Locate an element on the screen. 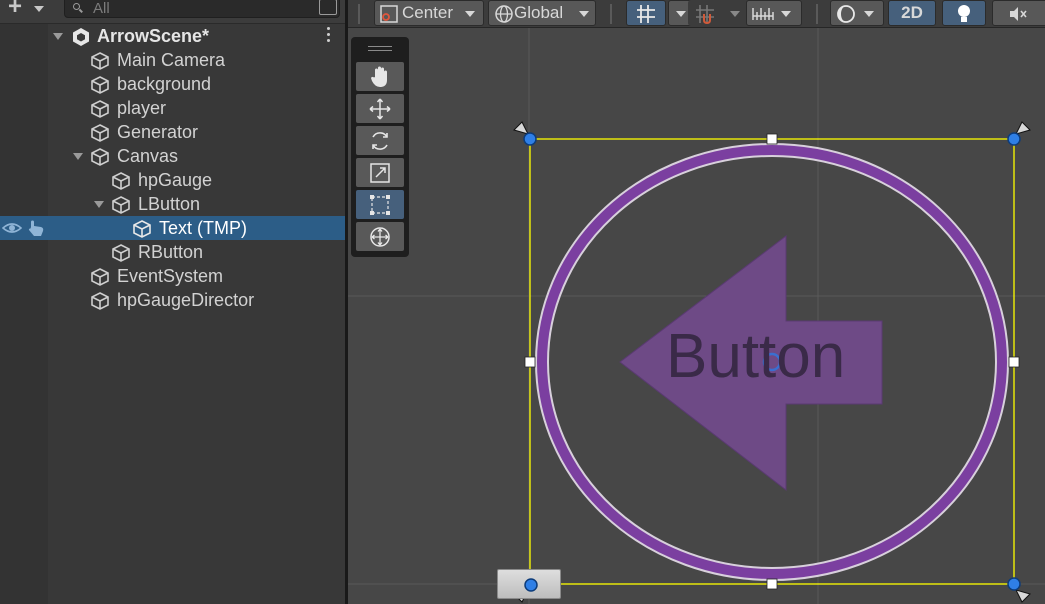 Image resolution: width=1045 pixels, height=604 pixels. hierarchy-item-text-tmp: Text (TMP) is located at coordinates (172, 228).